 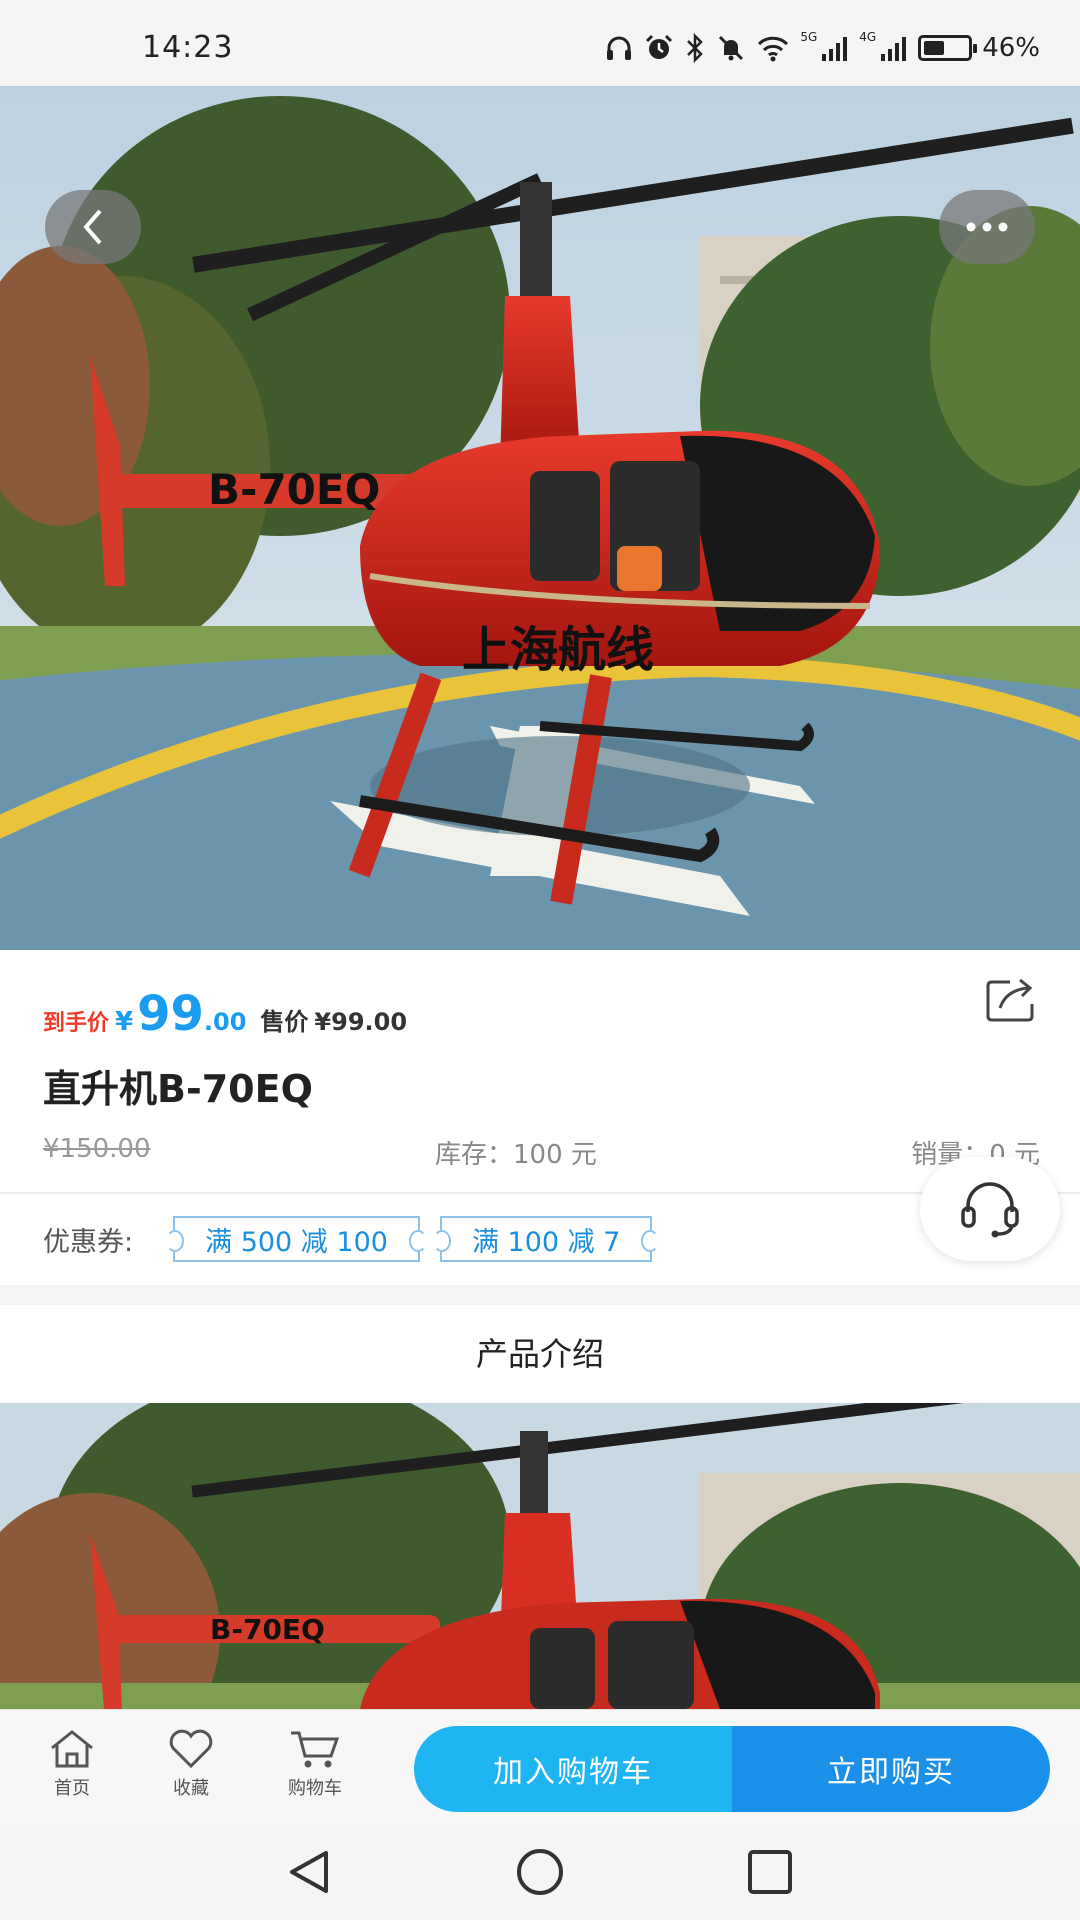 What do you see at coordinates (516, 1155) in the screenshot?
I see `stock-count: 库存：100 元` at bounding box center [516, 1155].